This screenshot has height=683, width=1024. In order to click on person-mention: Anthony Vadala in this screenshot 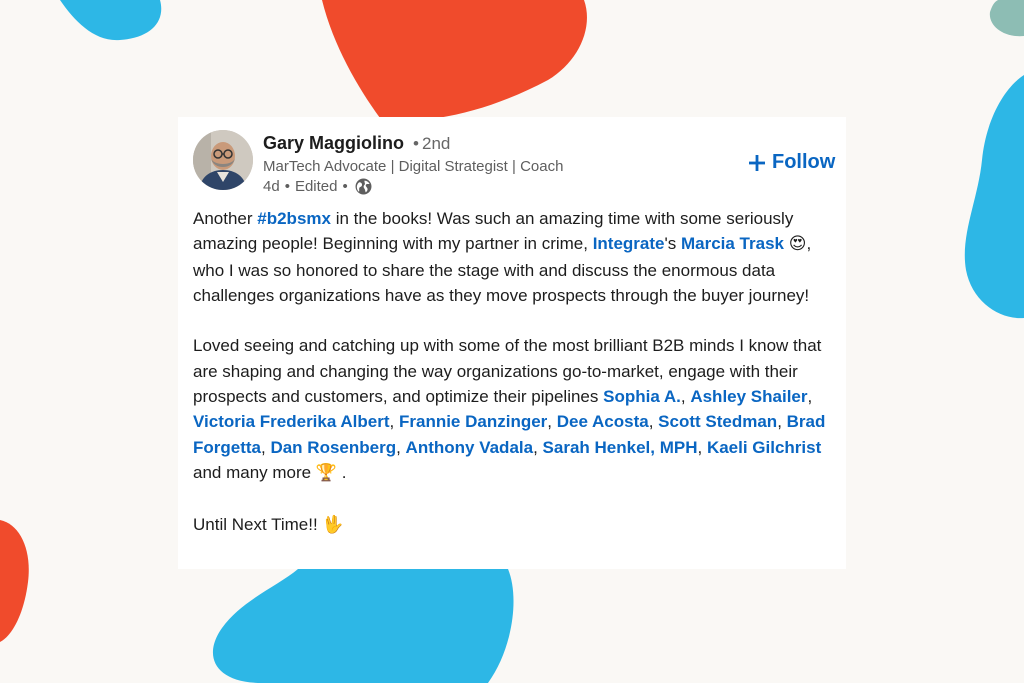, I will do `click(470, 447)`.